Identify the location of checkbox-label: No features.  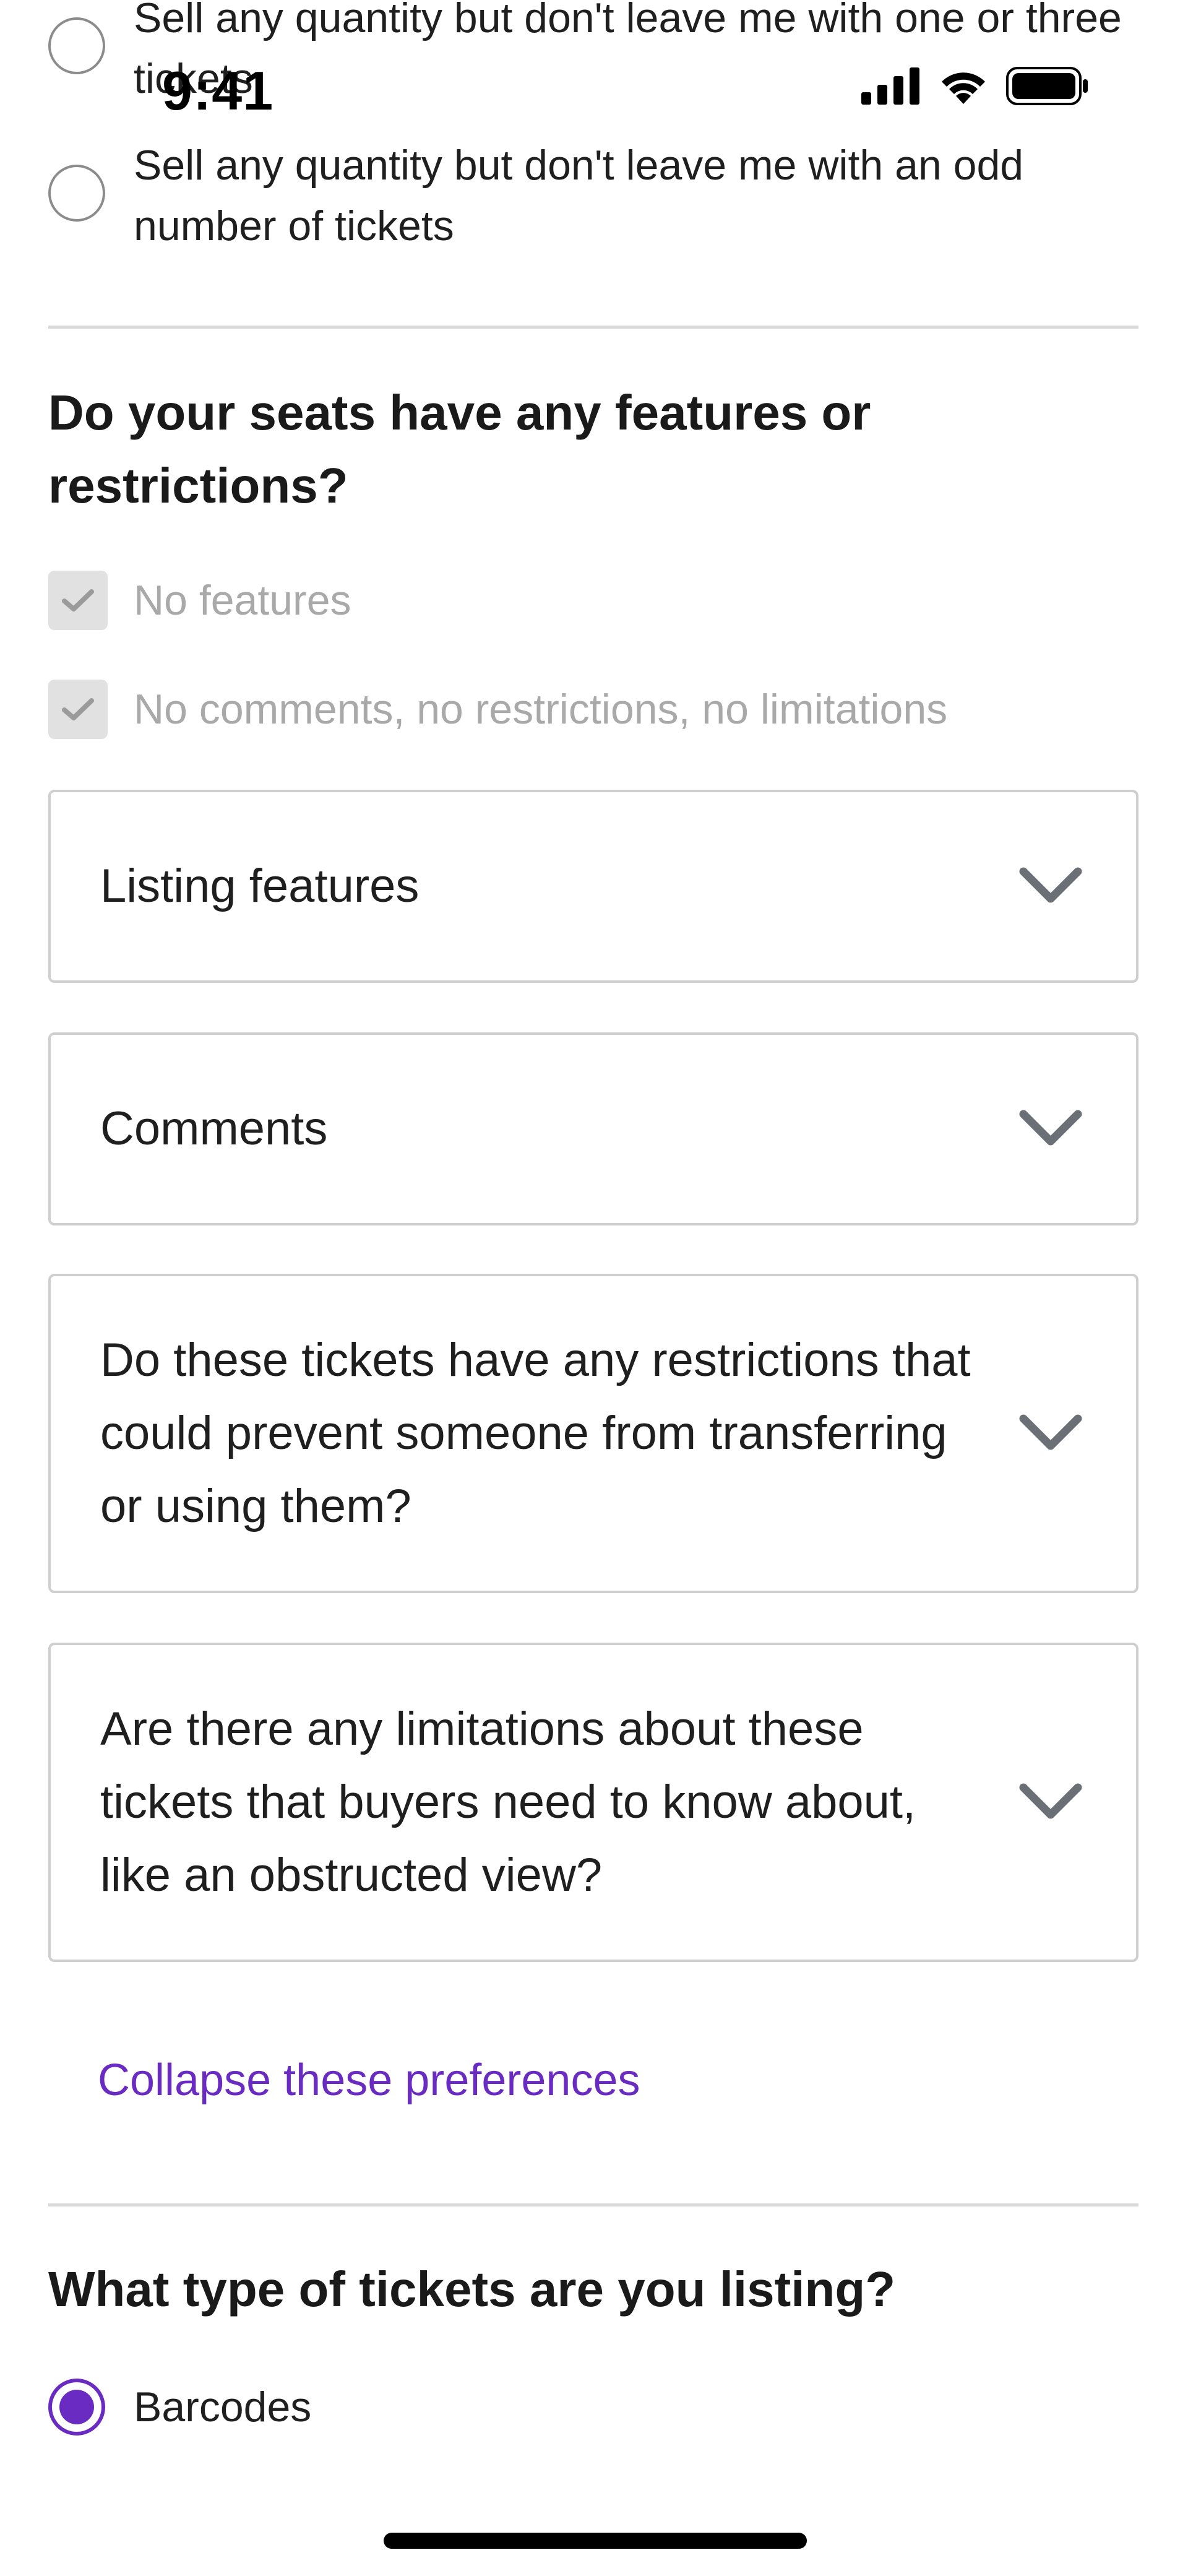
(242, 600).